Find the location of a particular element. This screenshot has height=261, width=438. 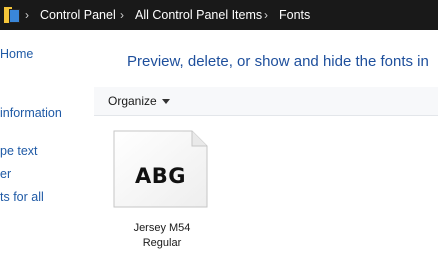

nav-item-type-text: pe text is located at coordinates (19, 151).